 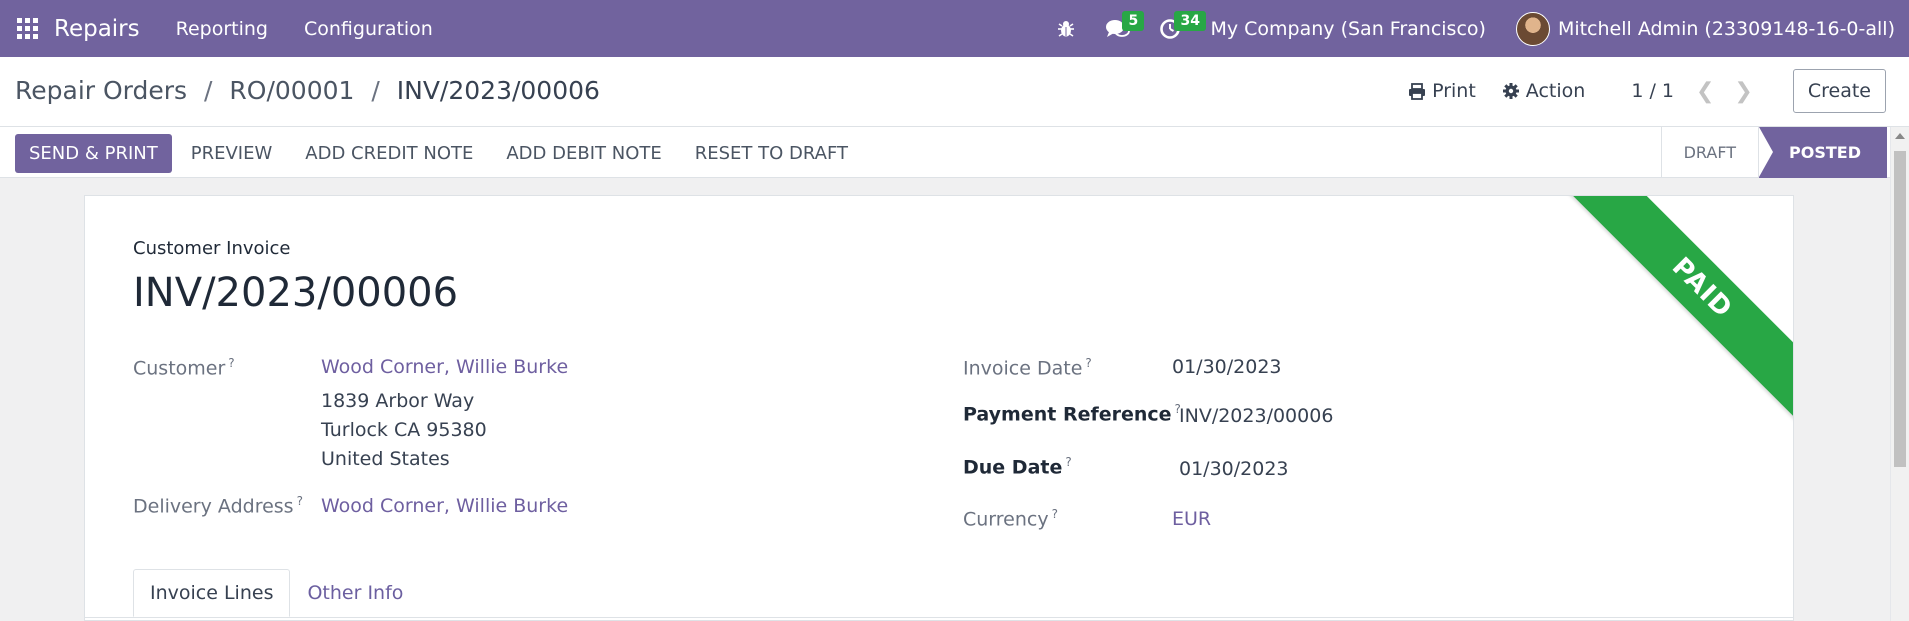 I want to click on create-button: Create, so click(x=1839, y=91).